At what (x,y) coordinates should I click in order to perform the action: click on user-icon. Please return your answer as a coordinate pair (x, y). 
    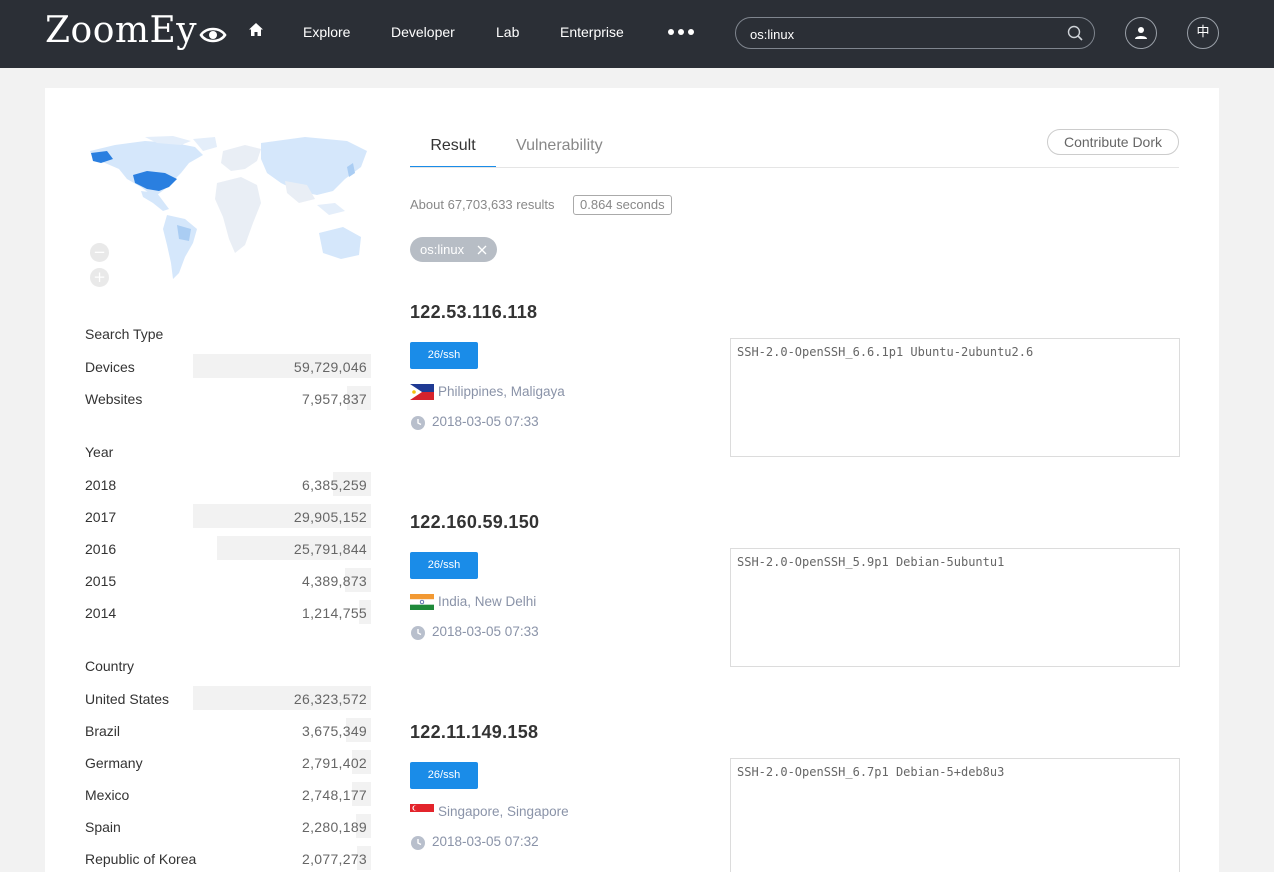
    Looking at the image, I should click on (1141, 33).